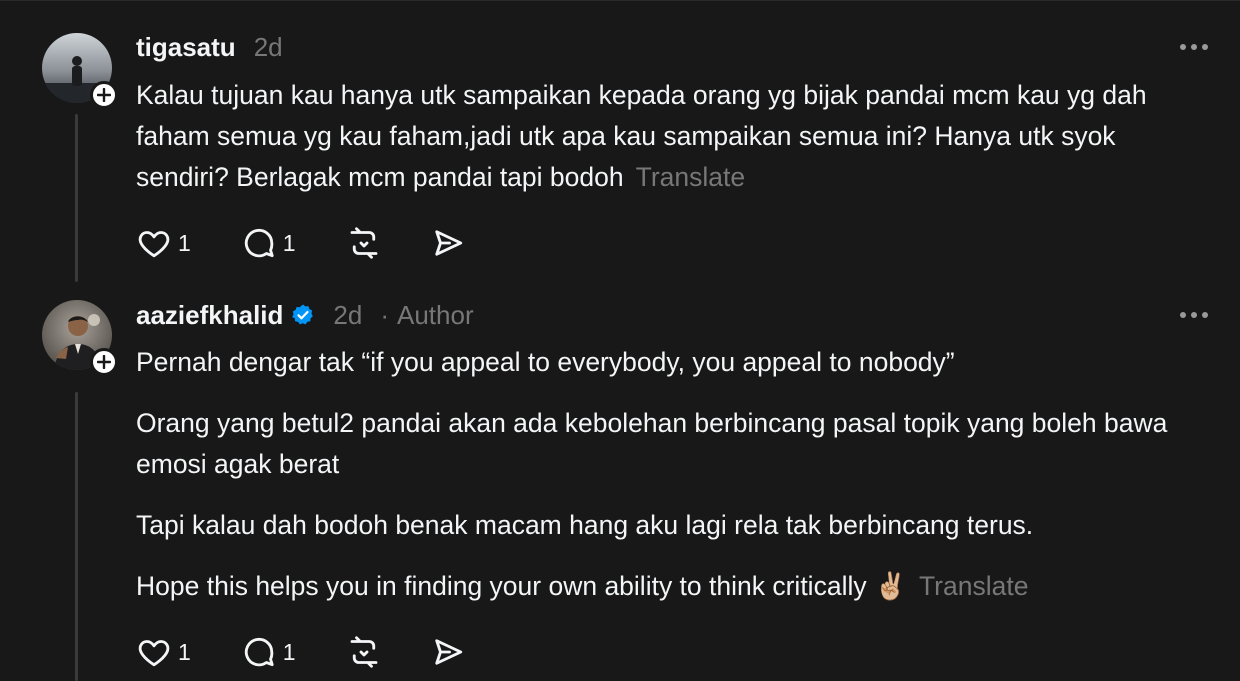  Describe the element at coordinates (209, 315) in the screenshot. I see `username: aaziefkhalid` at that location.